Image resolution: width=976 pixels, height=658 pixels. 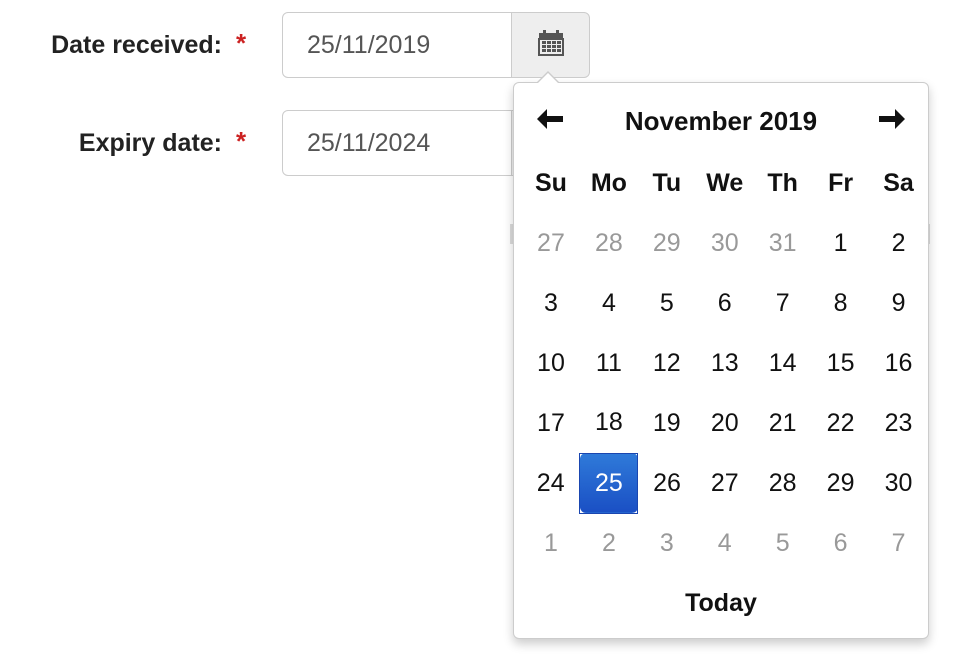 I want to click on calendar-day: 16, so click(x=899, y=363).